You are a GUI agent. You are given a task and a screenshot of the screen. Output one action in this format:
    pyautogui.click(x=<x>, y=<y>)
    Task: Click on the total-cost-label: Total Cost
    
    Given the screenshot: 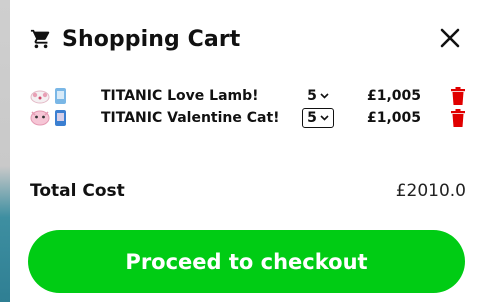 What is the action you would take?
    pyautogui.click(x=77, y=191)
    